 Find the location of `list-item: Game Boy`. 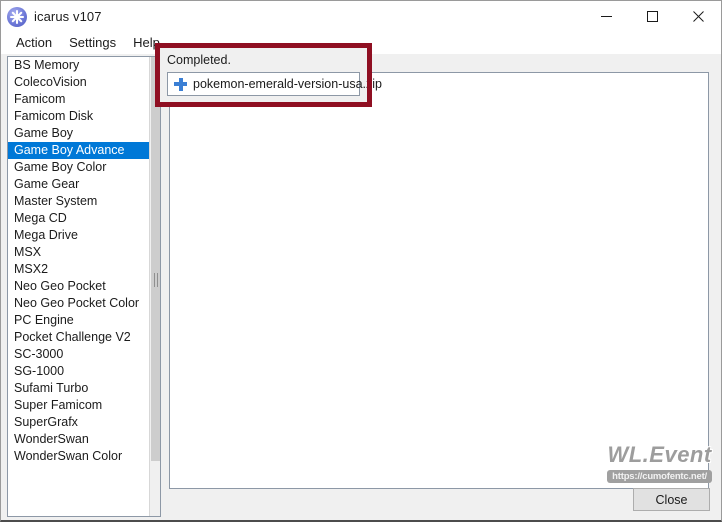

list-item: Game Boy is located at coordinates (78, 133).